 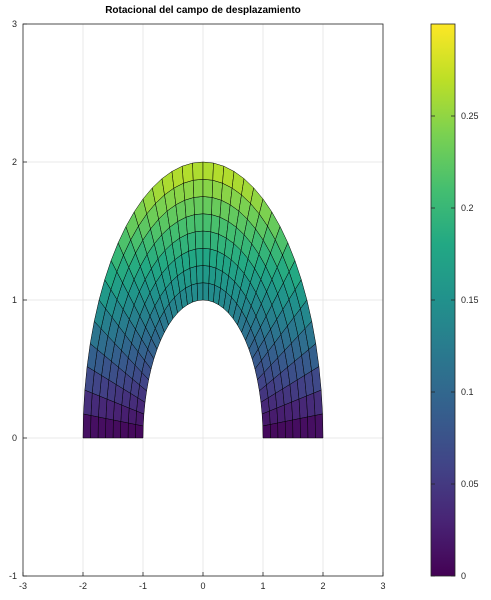 I want to click on colorbar-tick-label: 0.1, so click(x=467, y=392).